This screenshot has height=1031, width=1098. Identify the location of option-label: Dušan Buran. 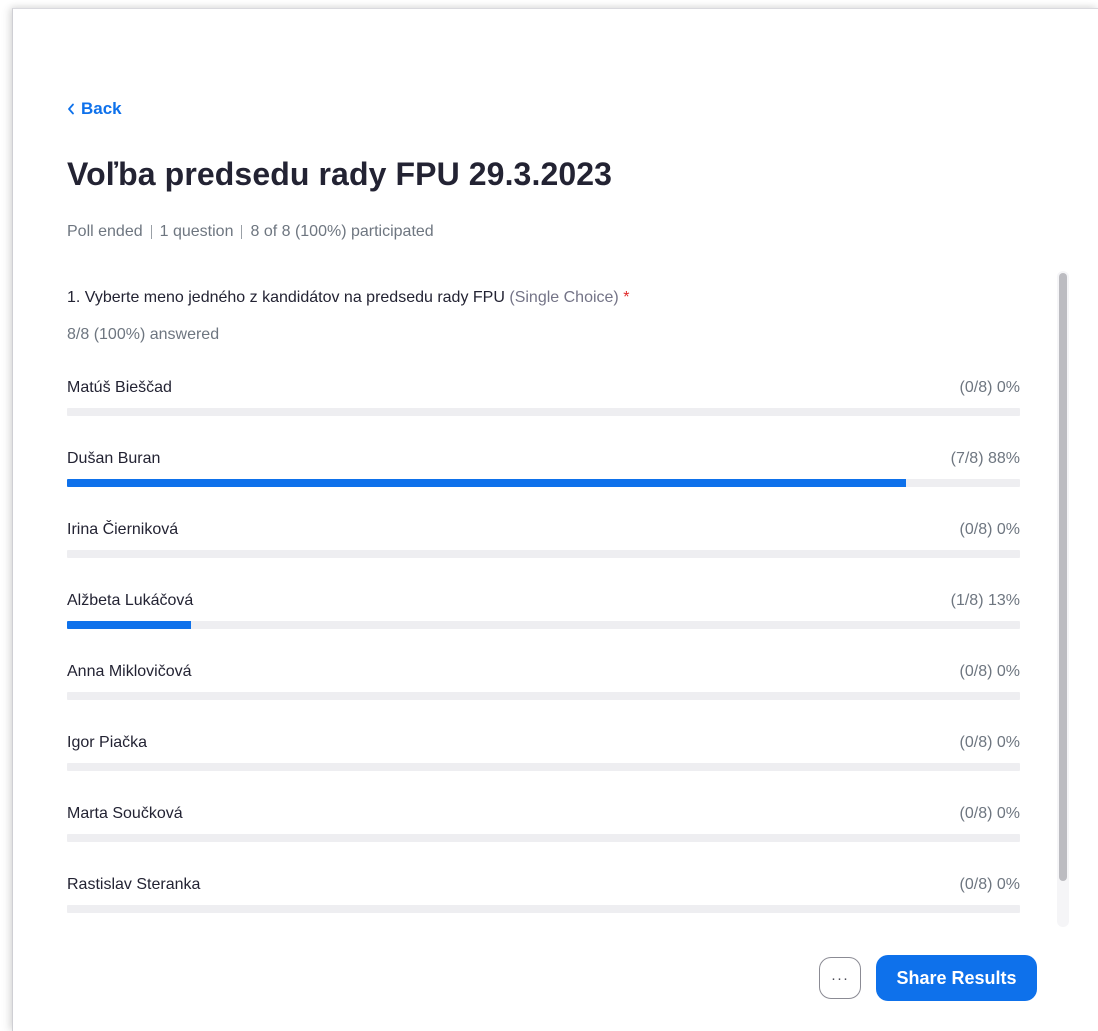
(114, 458).